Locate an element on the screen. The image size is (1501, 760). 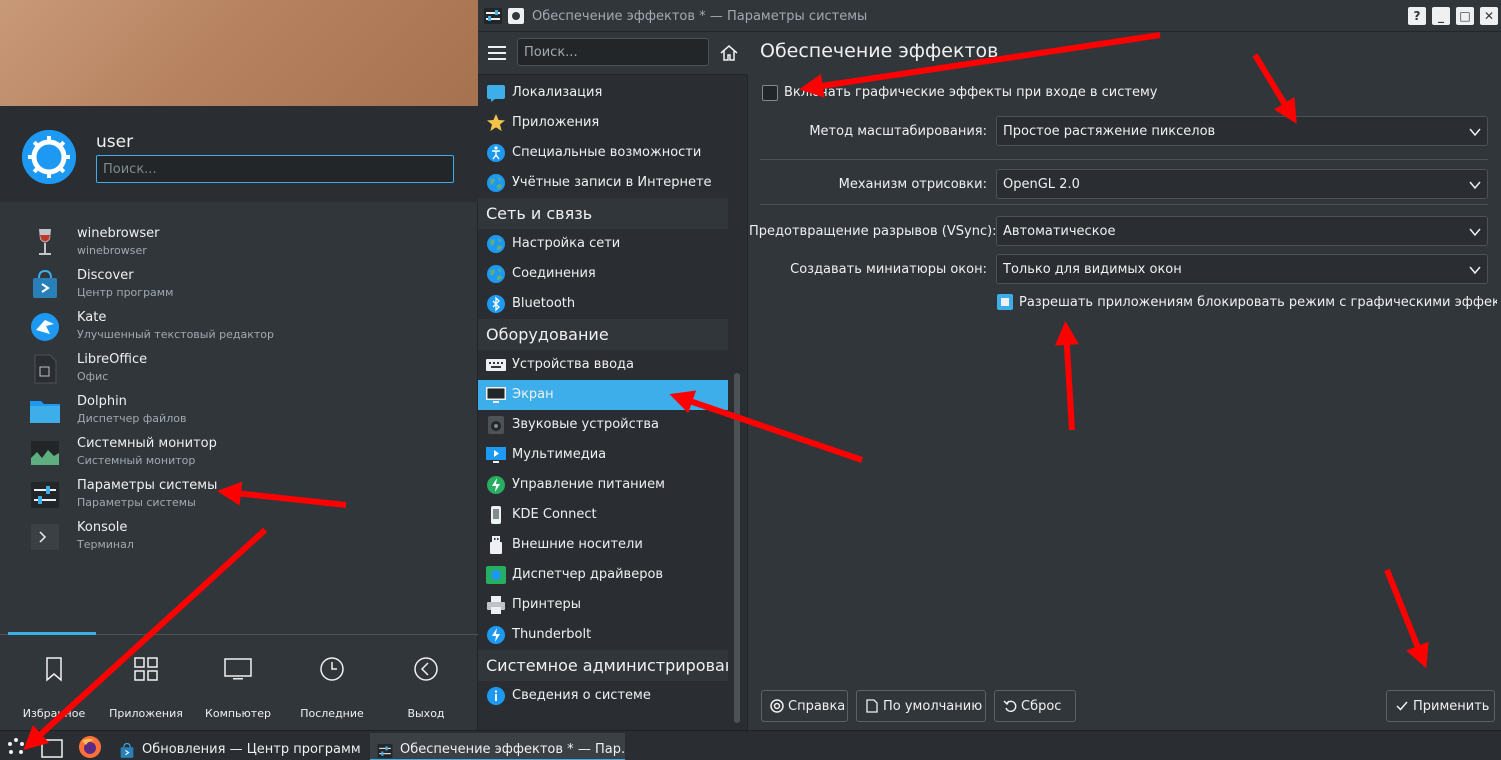
sidebar-item: Устройства ввода is located at coordinates (603, 365).